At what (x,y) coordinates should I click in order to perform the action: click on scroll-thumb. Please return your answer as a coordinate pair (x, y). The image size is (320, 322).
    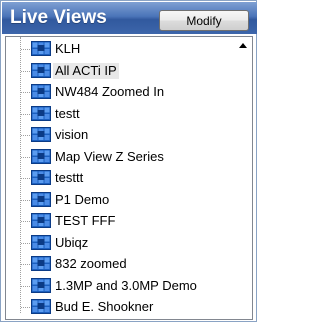
    Looking at the image, I should click on (243, 184).